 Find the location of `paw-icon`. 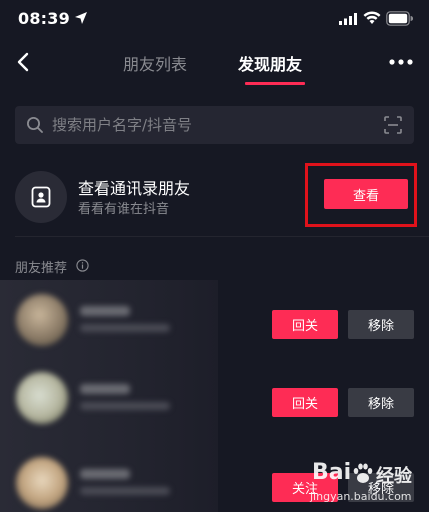

paw-icon is located at coordinates (363, 473).